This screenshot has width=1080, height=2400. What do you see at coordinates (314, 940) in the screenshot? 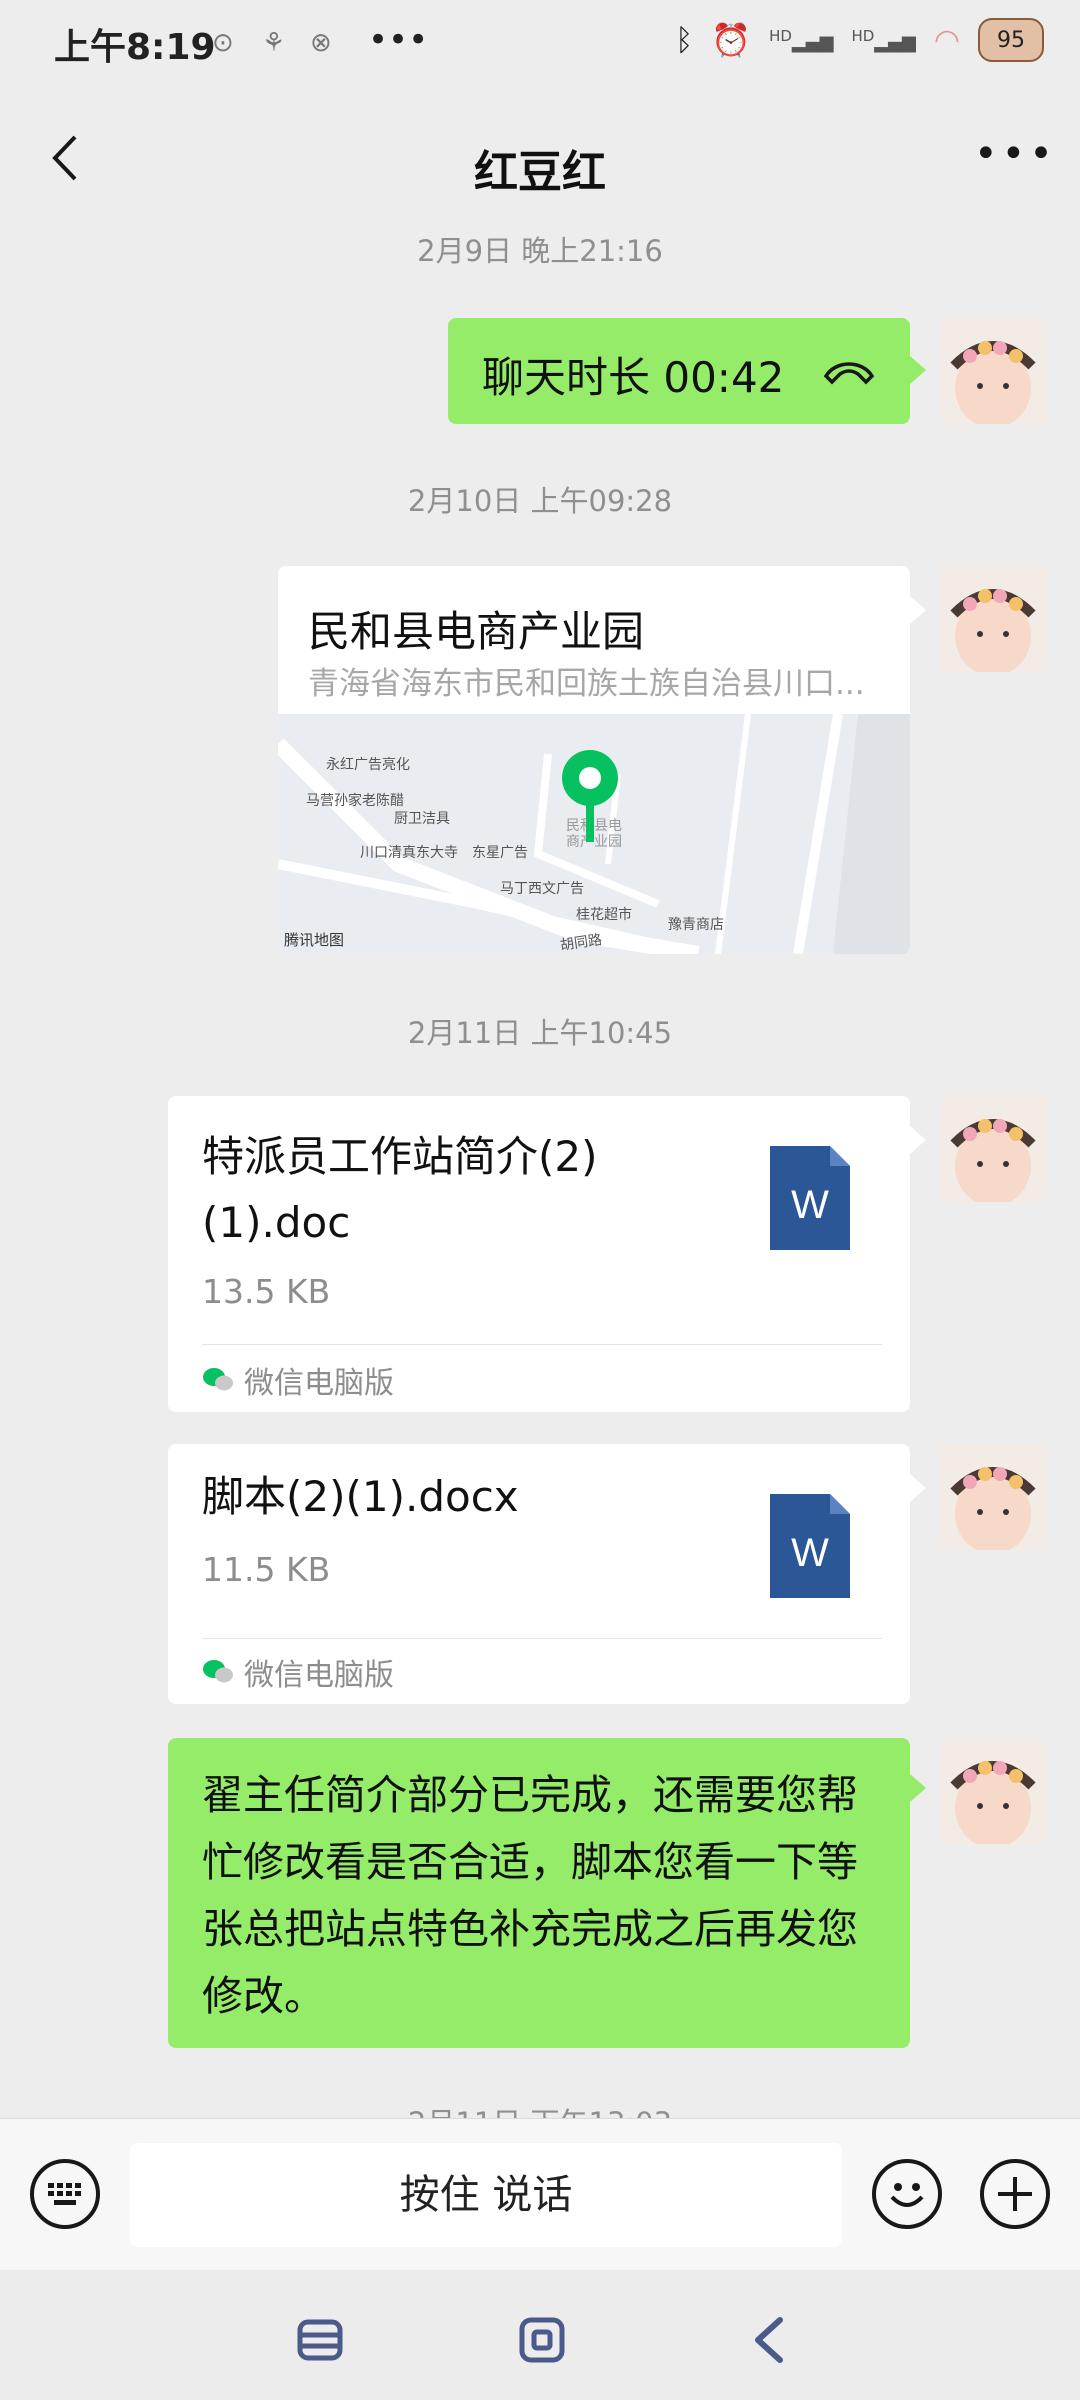
I see `map-brand: 腾讯地图` at bounding box center [314, 940].